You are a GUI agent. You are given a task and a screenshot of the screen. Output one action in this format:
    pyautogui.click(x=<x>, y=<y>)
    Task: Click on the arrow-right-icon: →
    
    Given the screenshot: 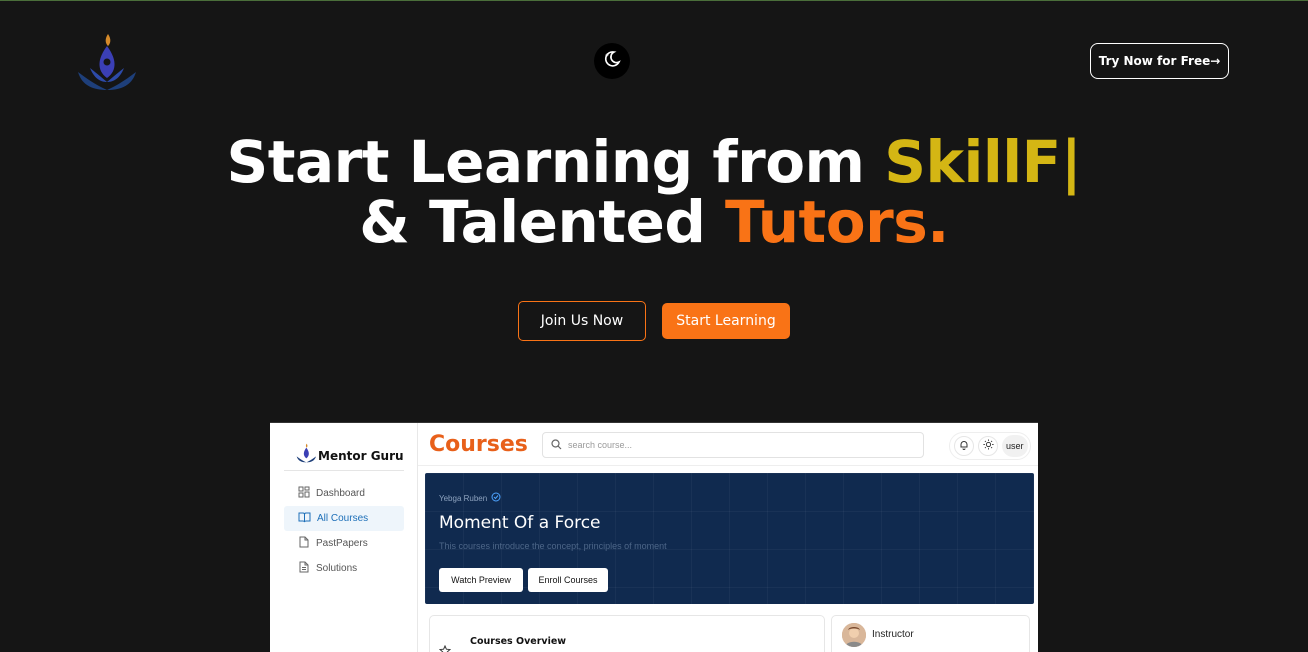 What is the action you would take?
    pyautogui.click(x=1215, y=61)
    